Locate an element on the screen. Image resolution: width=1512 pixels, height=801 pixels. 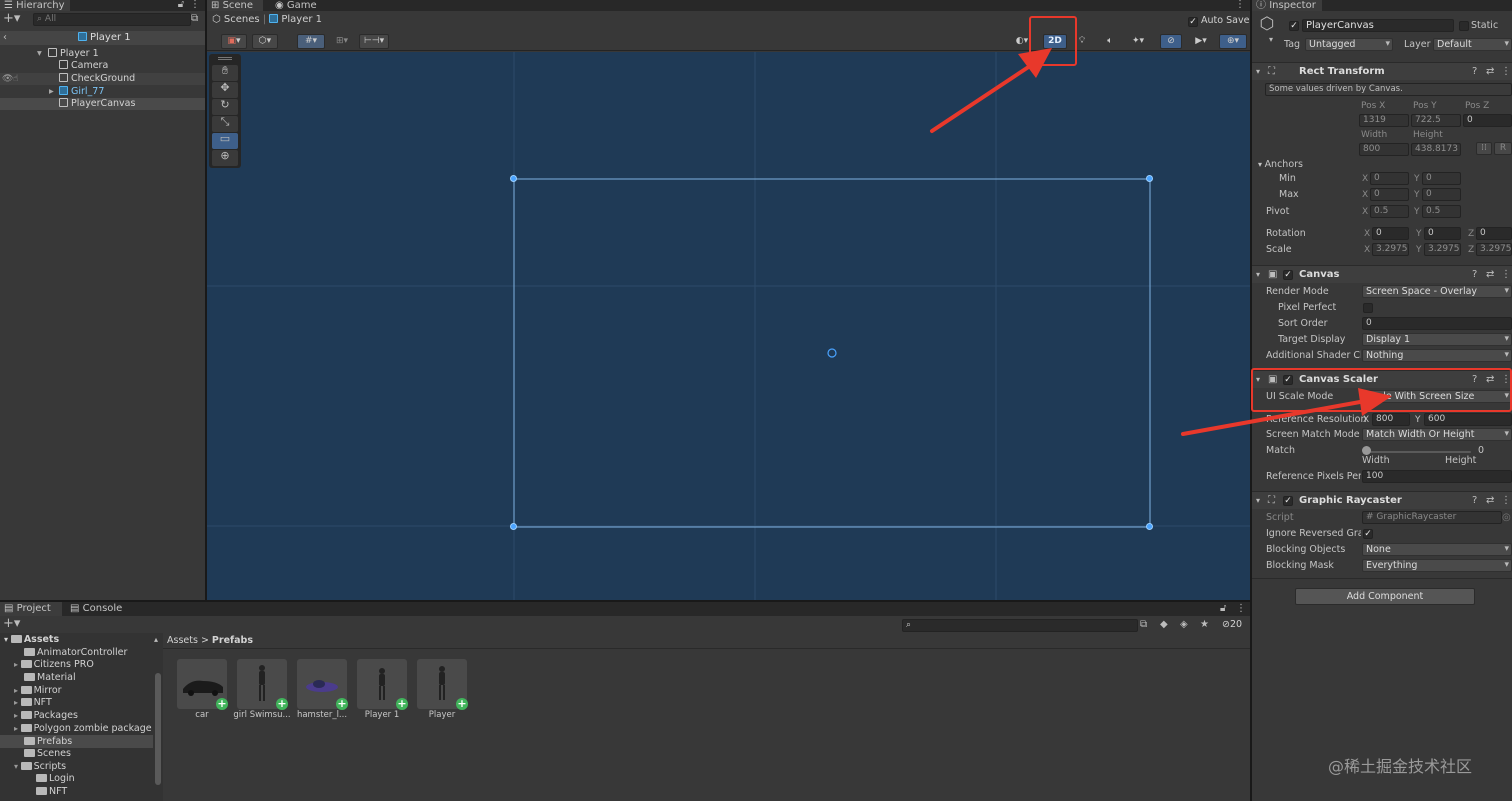
graphic-raycaster-header: ▾ ⛶ ✓ Graphic Raycaster ? ⇄ ⋮ is located at coordinates (1382, 500).